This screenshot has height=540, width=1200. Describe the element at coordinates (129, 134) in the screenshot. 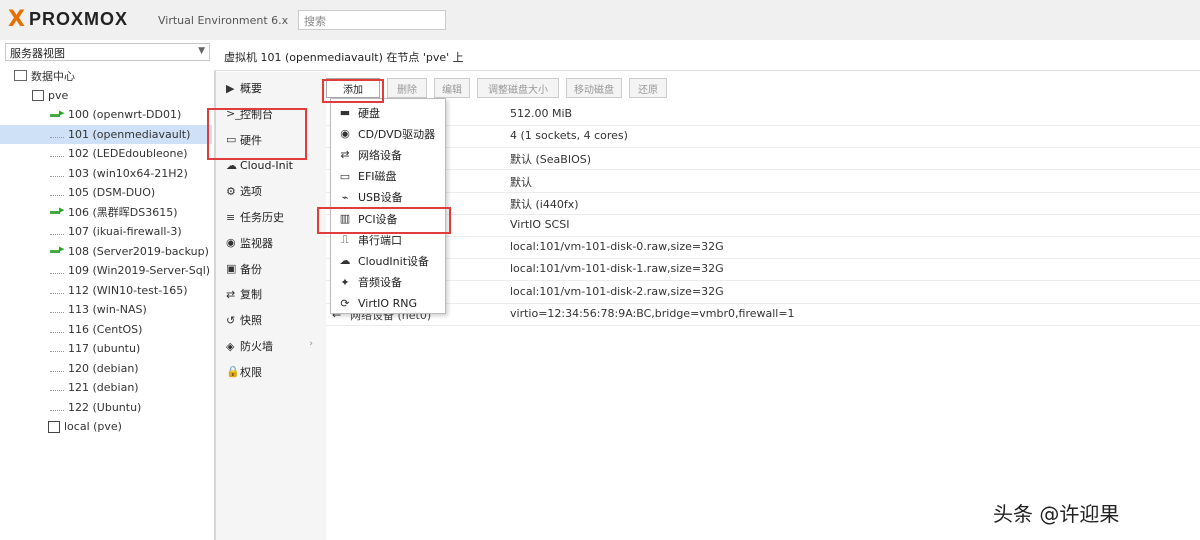

I see `tree-vm-label: 101 (openmediavault)` at that location.